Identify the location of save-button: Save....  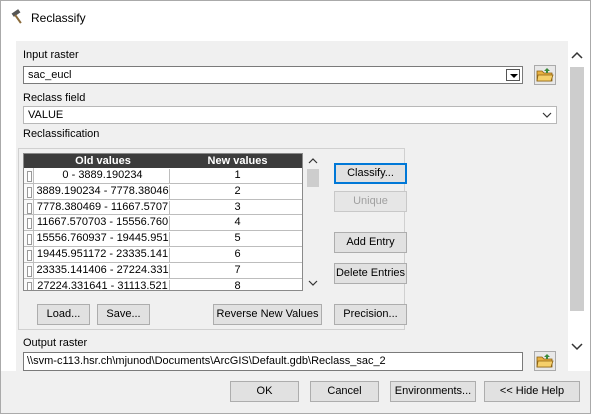
(123, 314).